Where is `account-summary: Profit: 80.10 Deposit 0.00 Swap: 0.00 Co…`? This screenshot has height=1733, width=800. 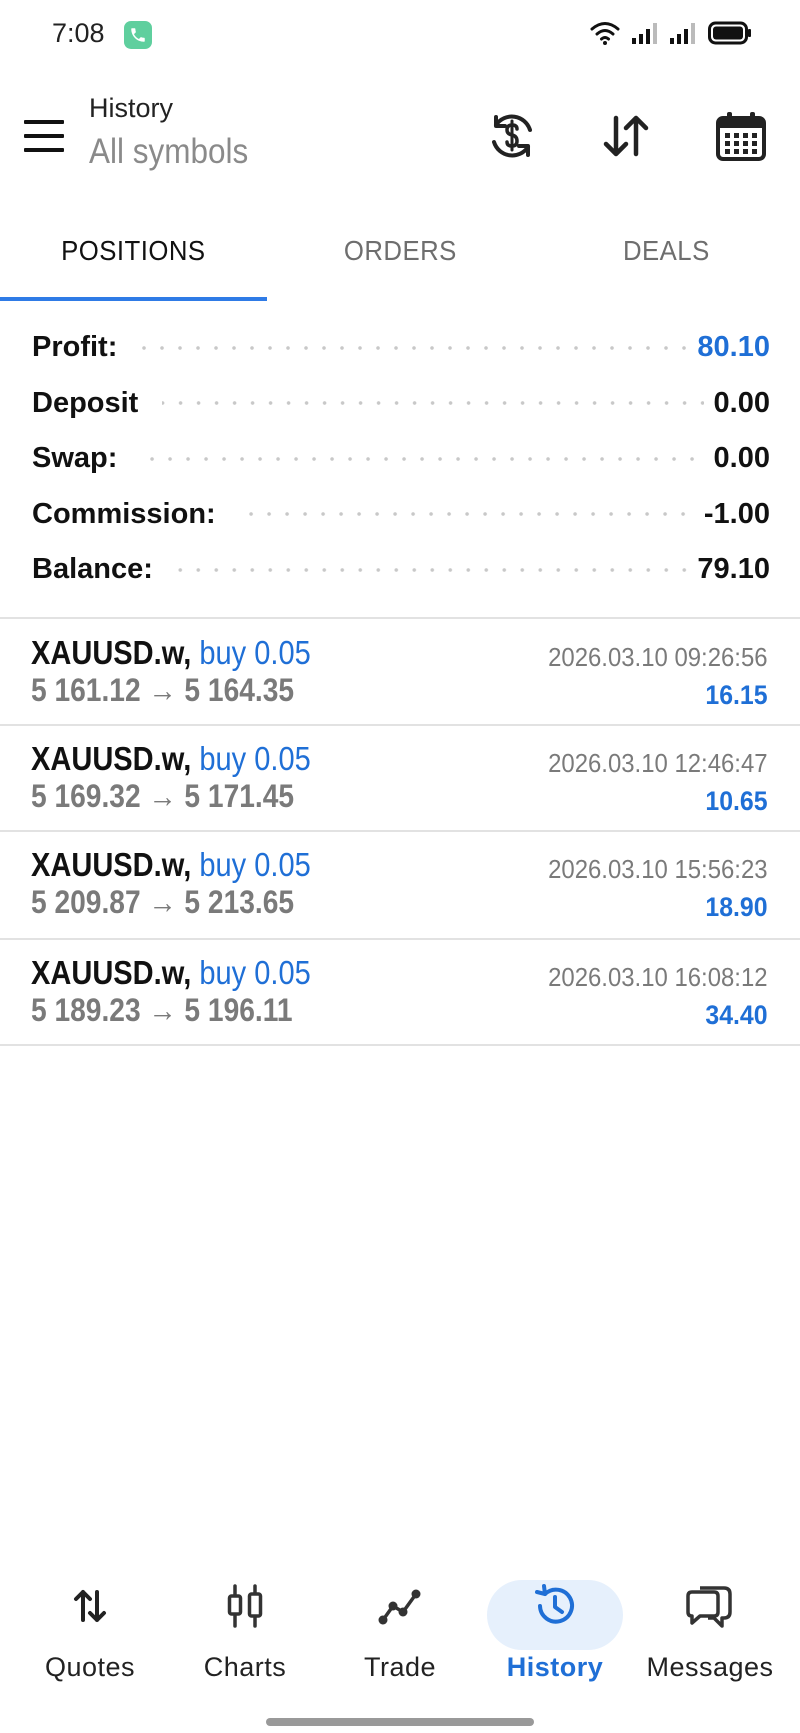
account-summary: Profit: 80.10 Deposit 0.00 Swap: 0.00 Co… is located at coordinates (401, 459).